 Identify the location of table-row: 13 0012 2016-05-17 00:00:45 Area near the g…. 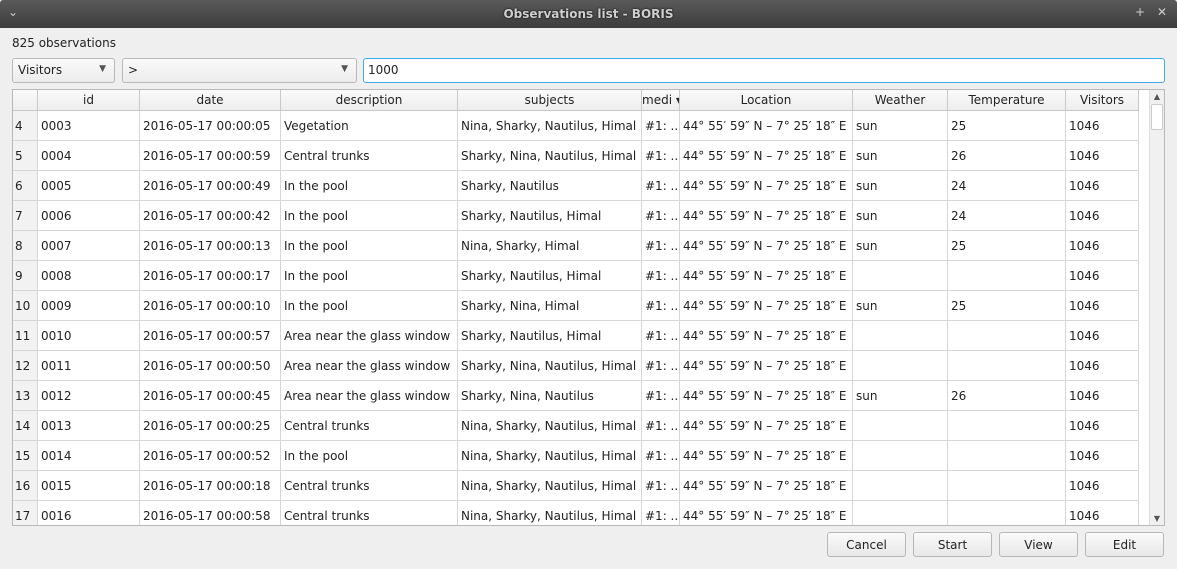
(576, 396).